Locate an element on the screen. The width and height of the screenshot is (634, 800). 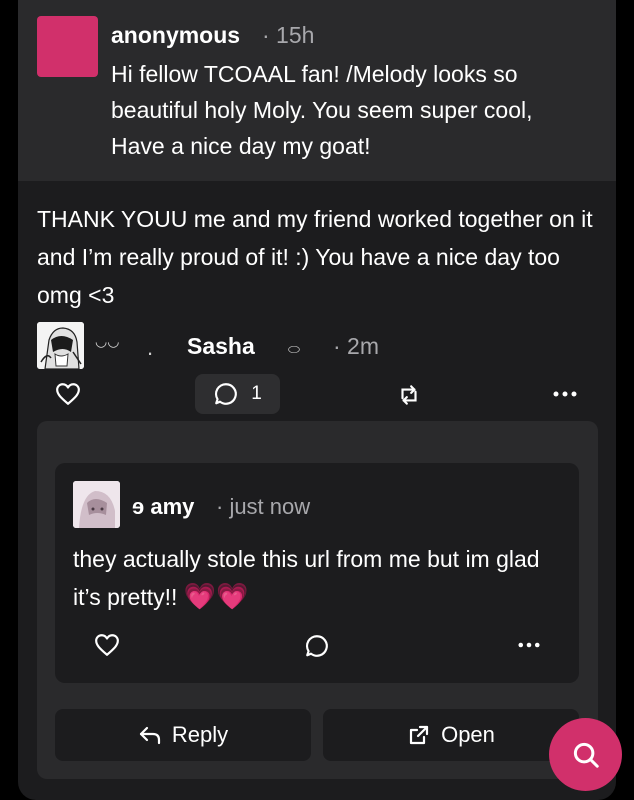
like-button is located at coordinates (68, 394).